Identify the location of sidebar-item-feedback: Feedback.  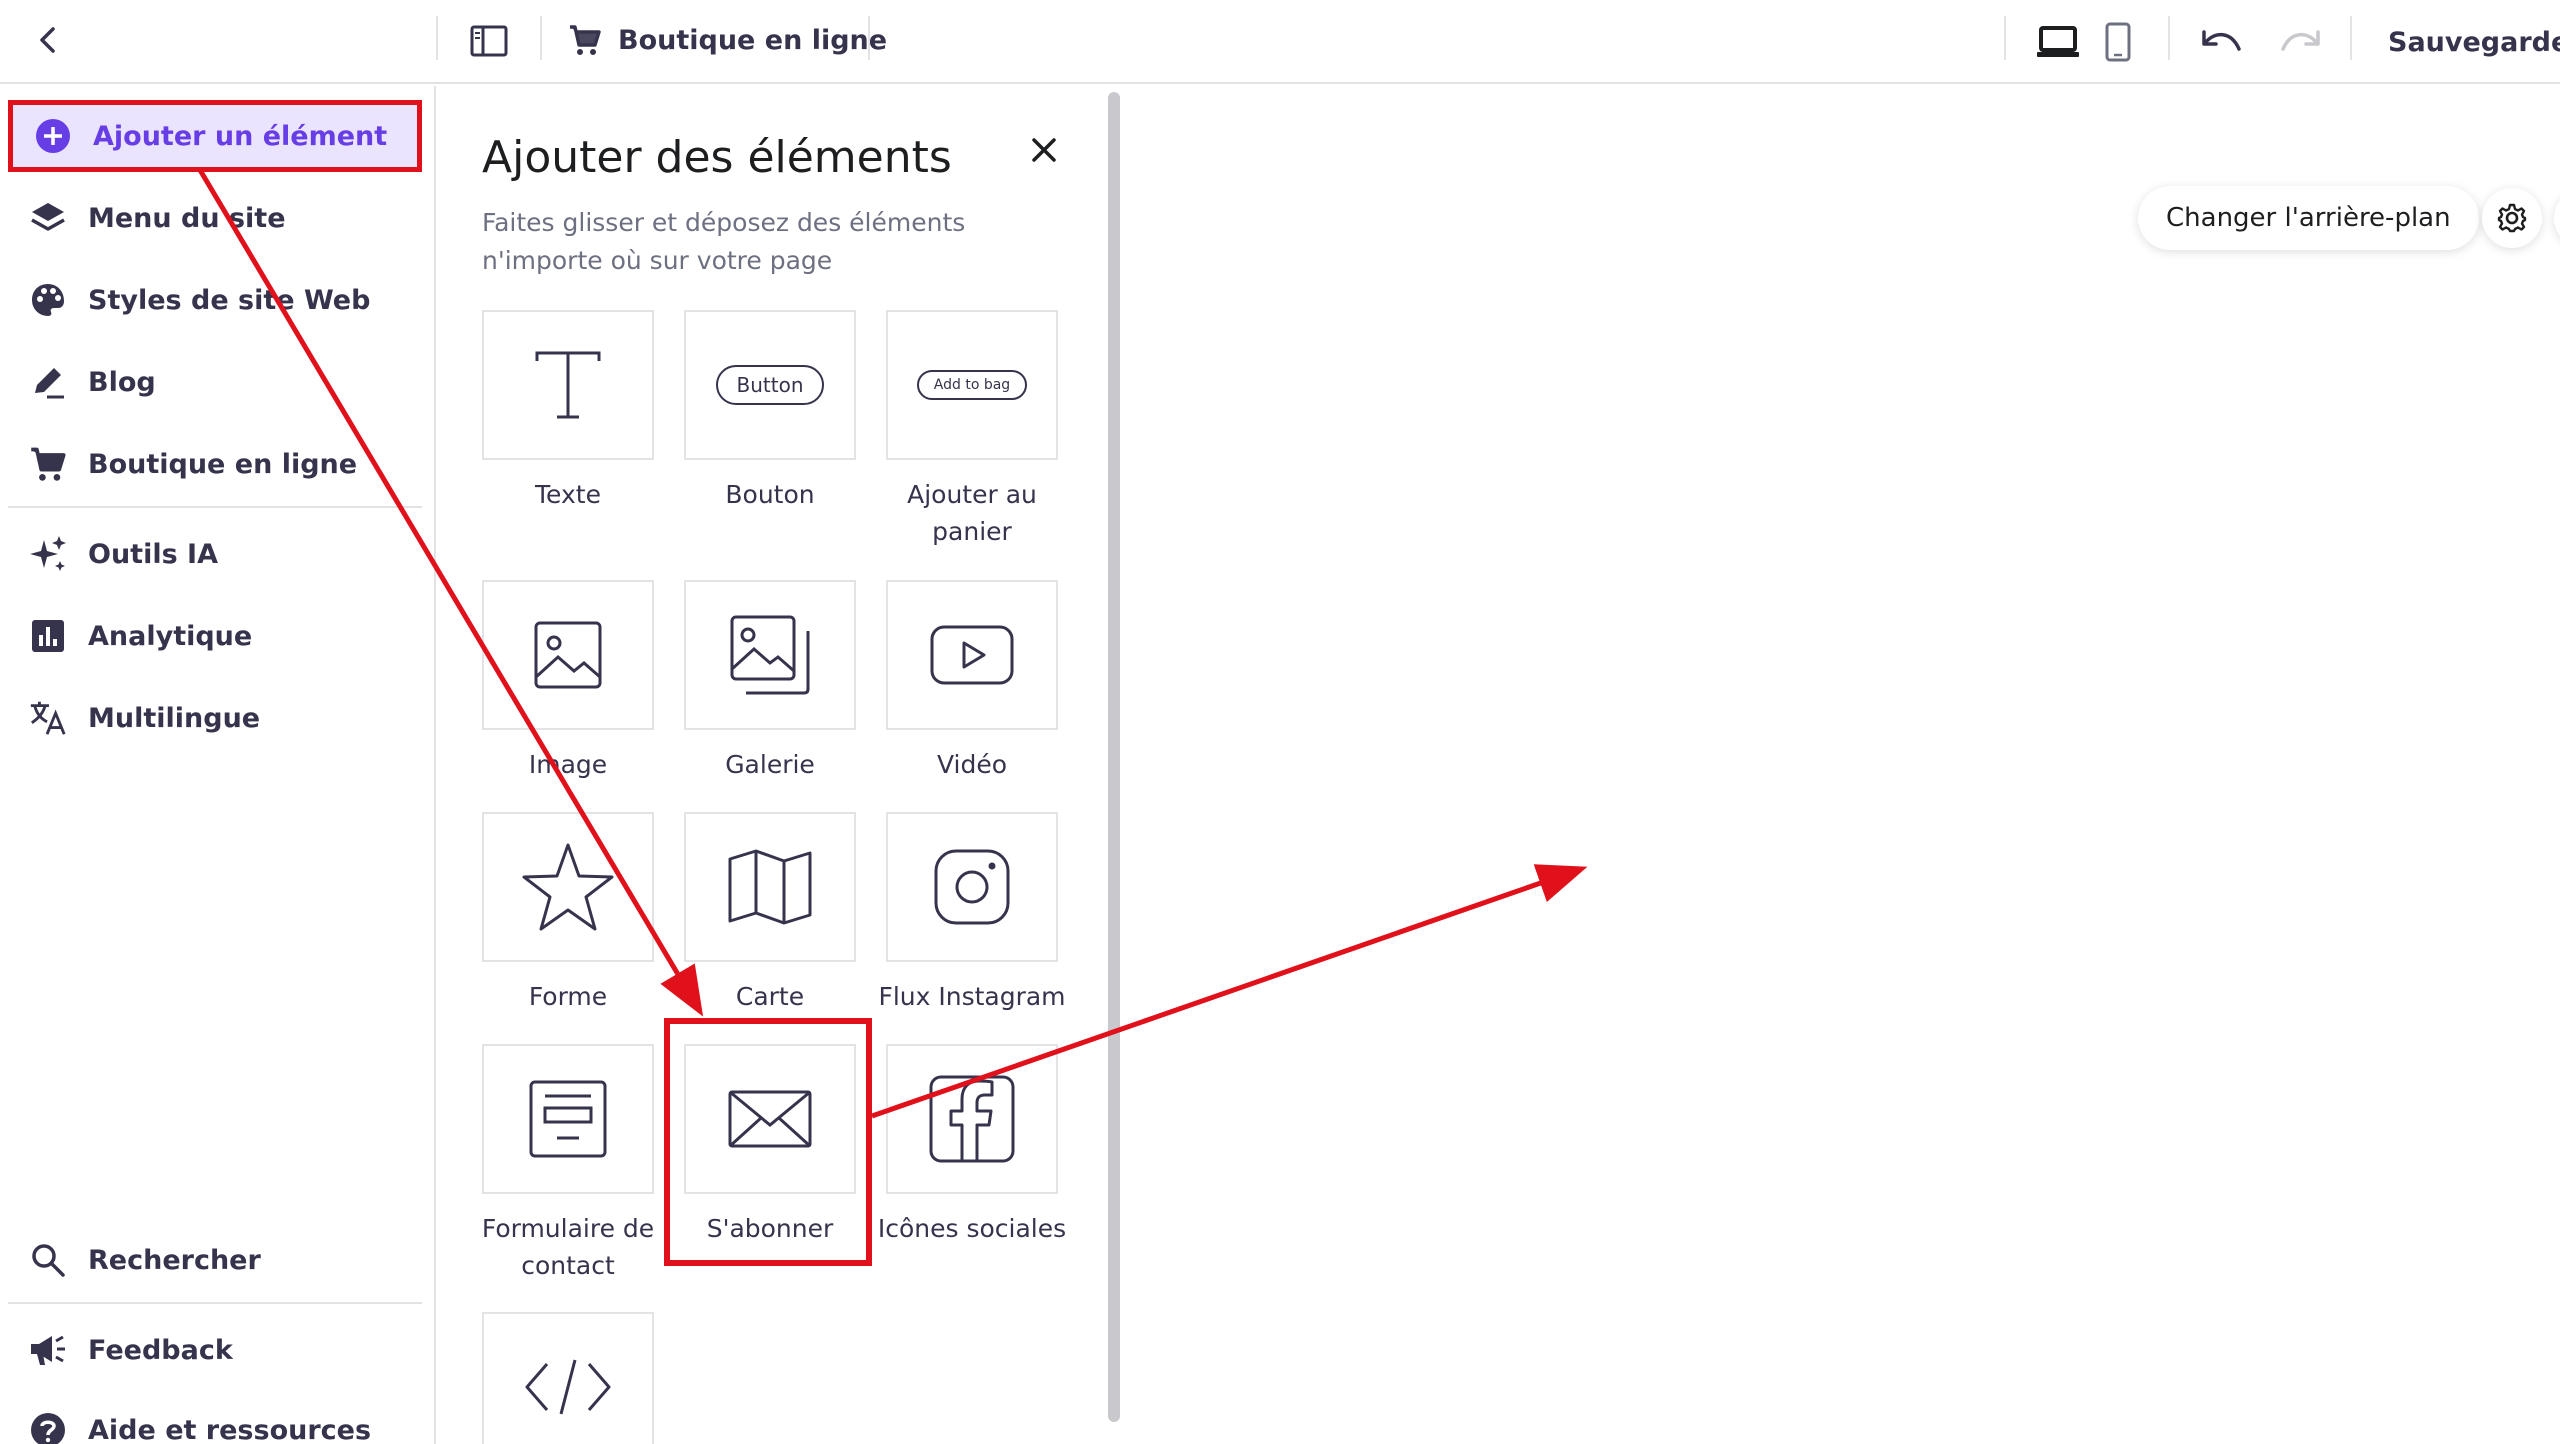
(215, 1350).